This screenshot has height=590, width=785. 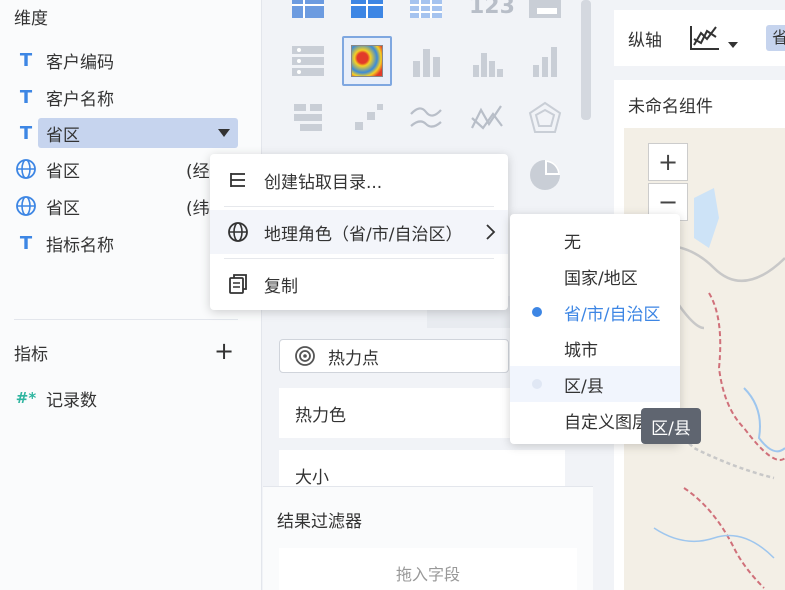 I want to click on dimension-field: 省区 (纬, so click(x=112, y=206).